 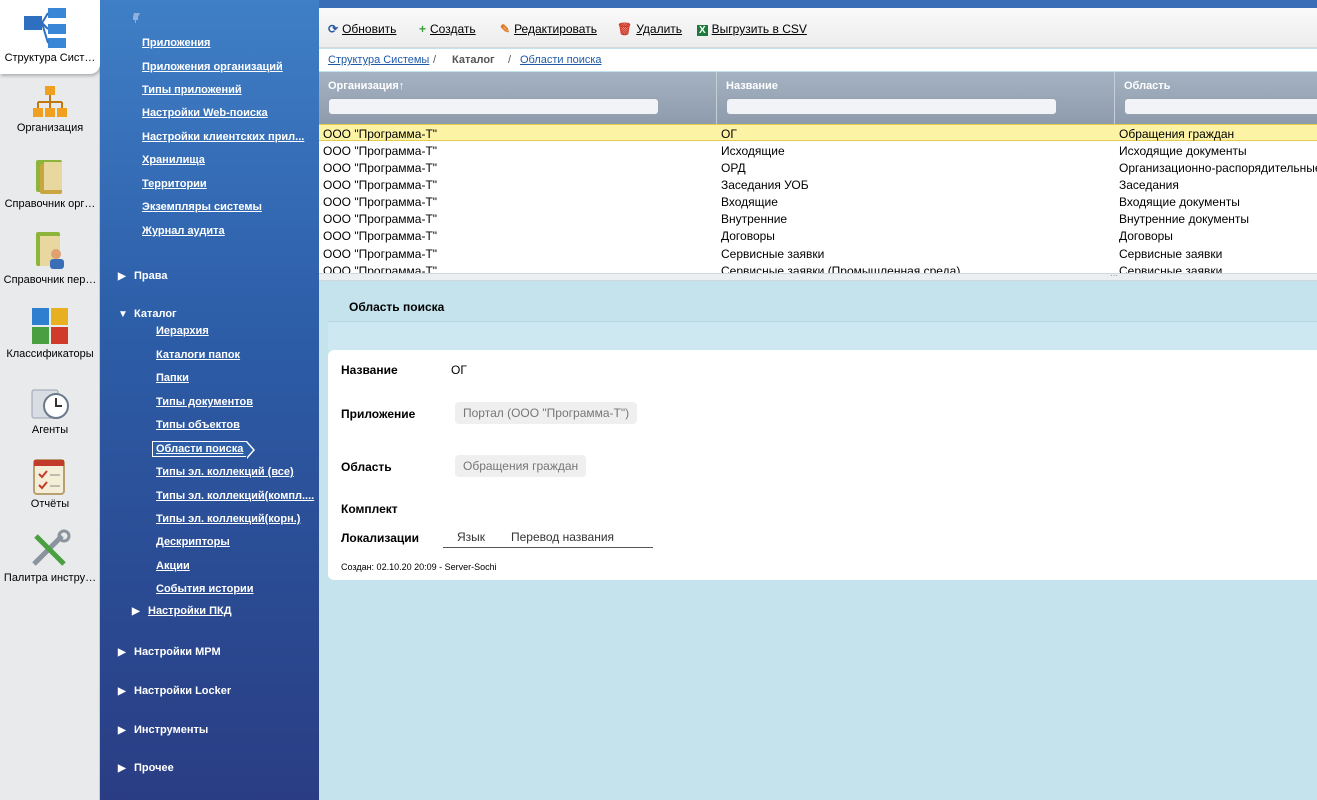 I want to click on nav-link: События истории, so click(x=205, y=589).